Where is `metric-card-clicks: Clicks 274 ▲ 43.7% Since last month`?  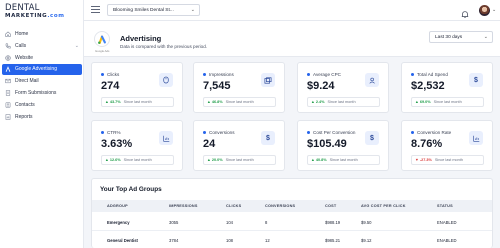
metric-card-clicks: Clicks 274 ▲ 43.7% Since last month is located at coordinates (137, 87).